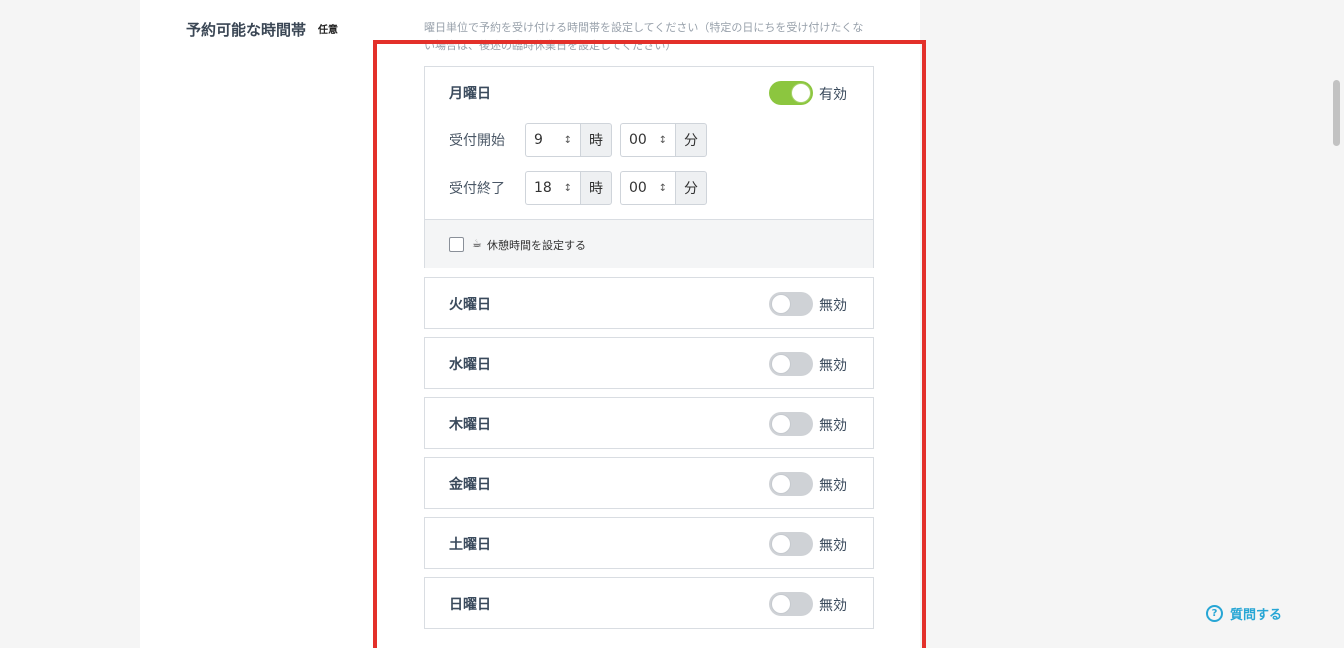  Describe the element at coordinates (1336, 113) in the screenshot. I see `scrollbar-thumb` at that location.